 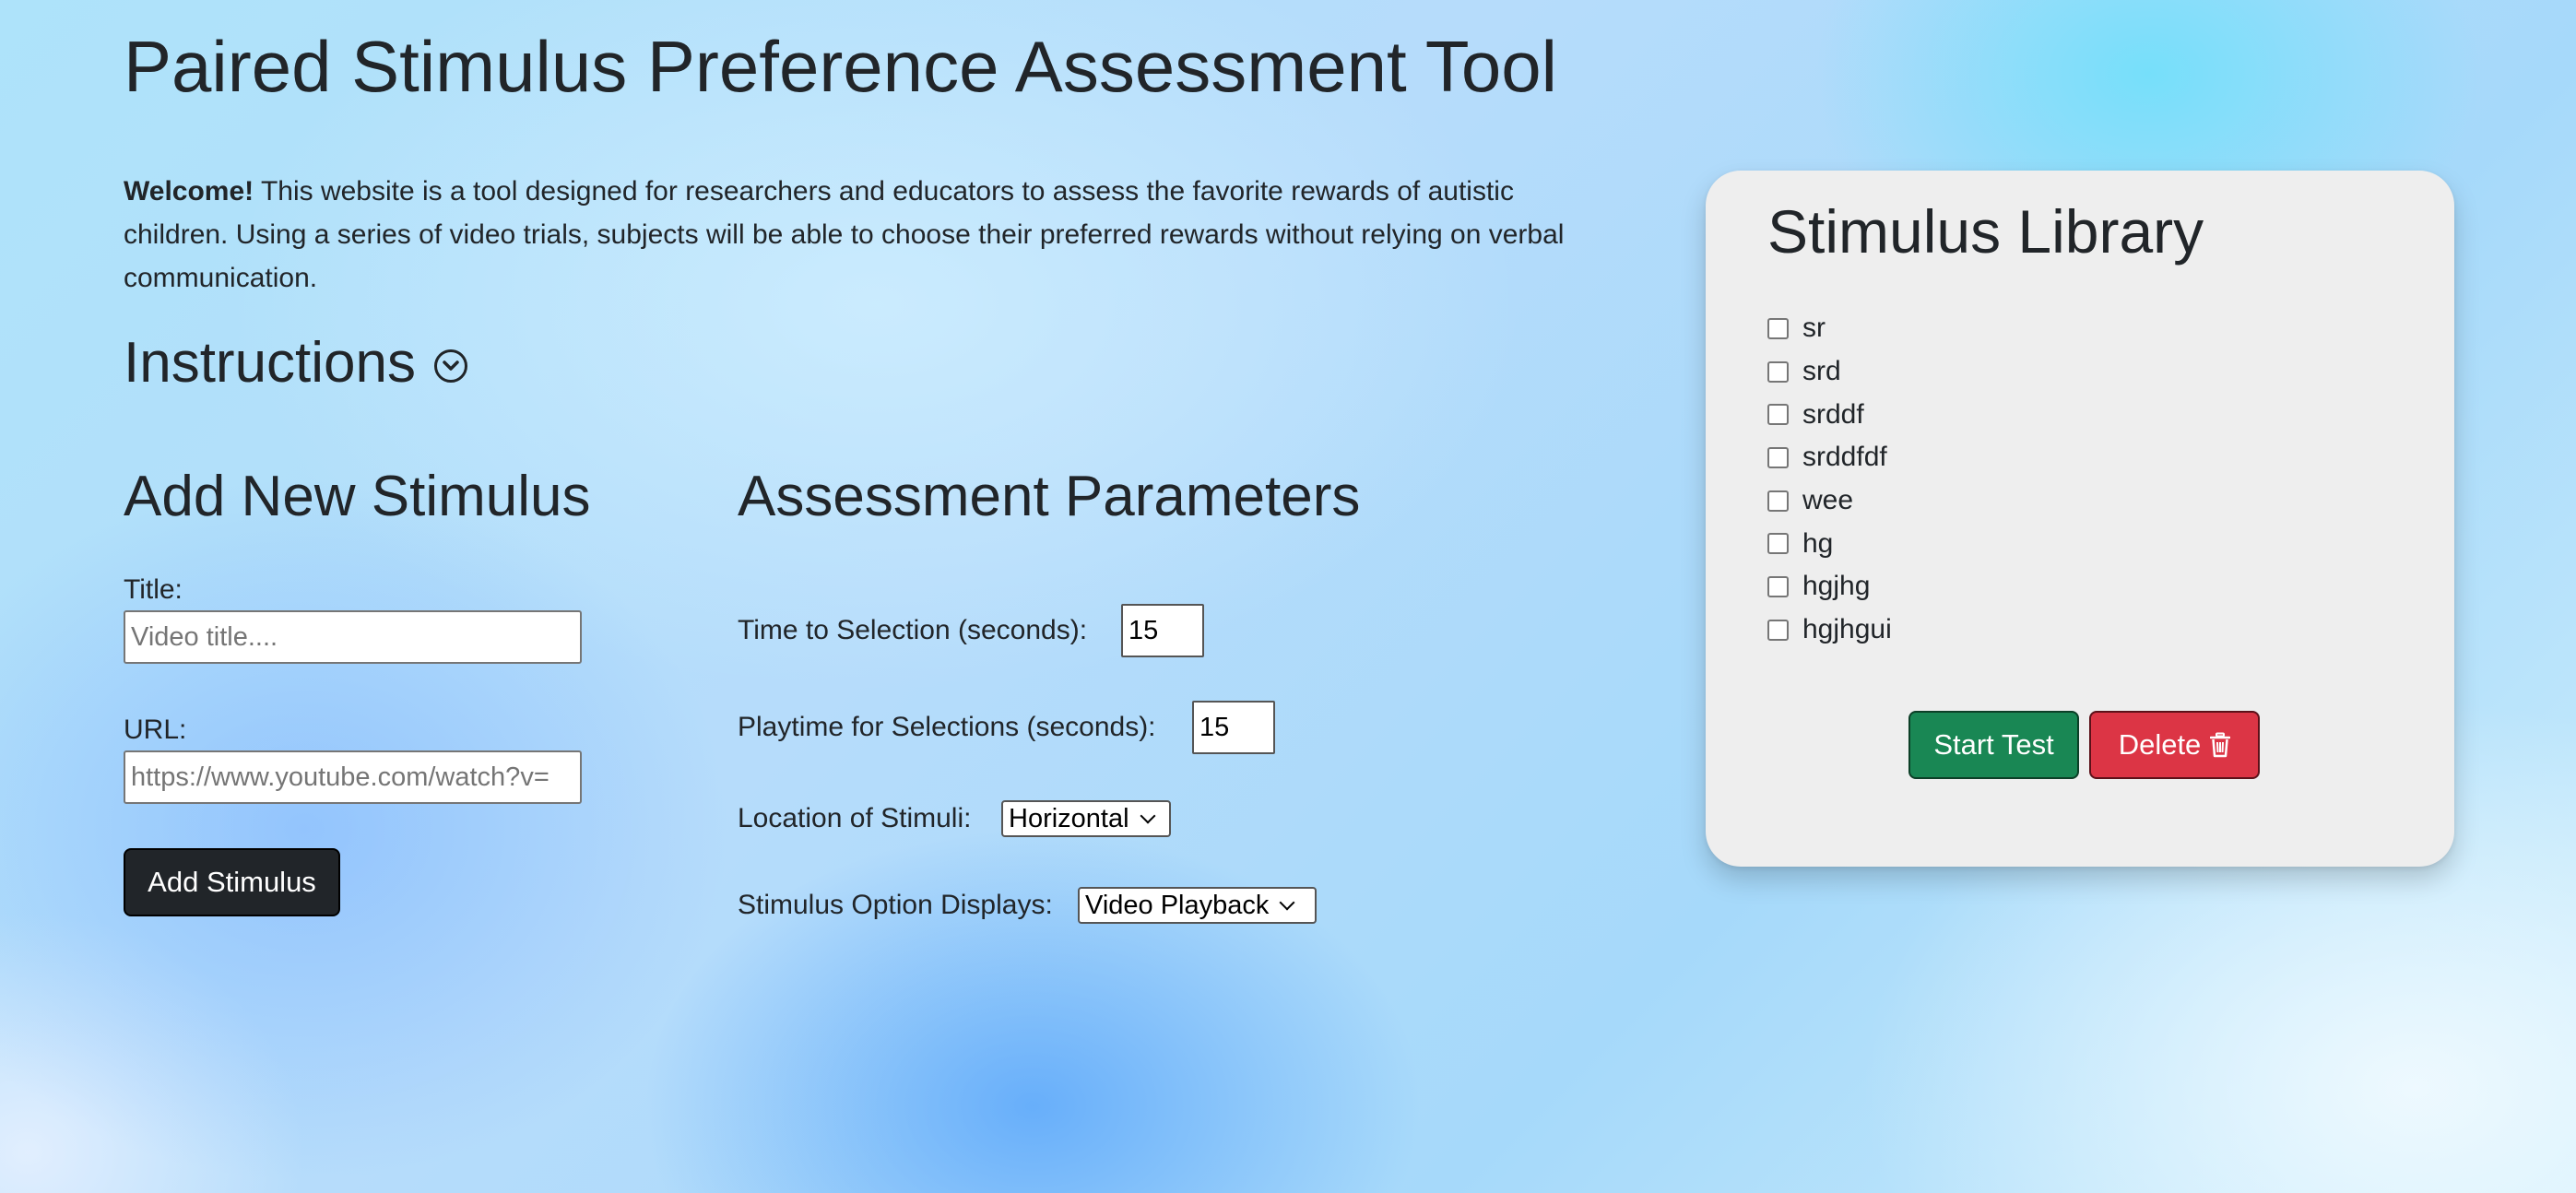 I want to click on list-item: wee, so click(x=1829, y=501).